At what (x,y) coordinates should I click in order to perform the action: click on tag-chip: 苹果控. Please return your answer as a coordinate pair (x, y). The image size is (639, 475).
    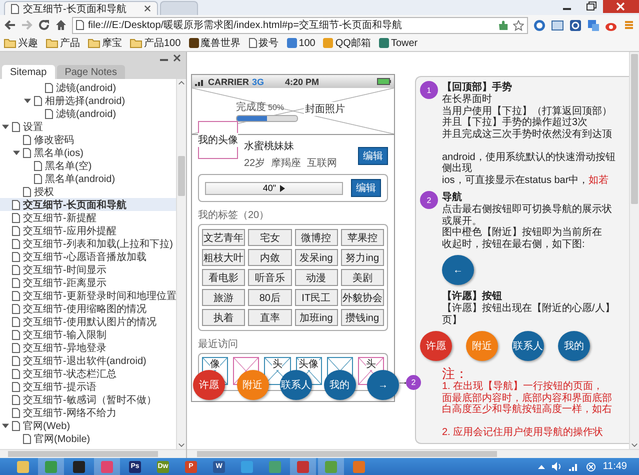
    Looking at the image, I should click on (362, 237).